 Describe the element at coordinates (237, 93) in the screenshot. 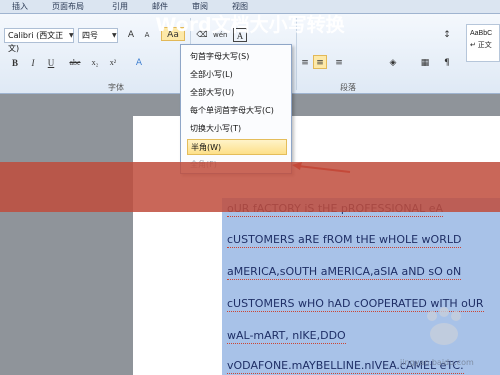

I see `menu-item-uppercase: 全部大写(U)` at that location.